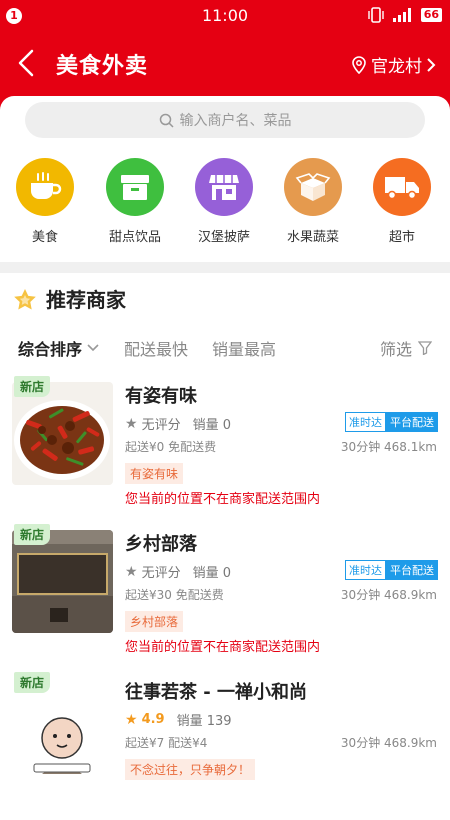 The image size is (450, 820). What do you see at coordinates (244, 348) in the screenshot?
I see `sort-sales: 销量最高` at bounding box center [244, 348].